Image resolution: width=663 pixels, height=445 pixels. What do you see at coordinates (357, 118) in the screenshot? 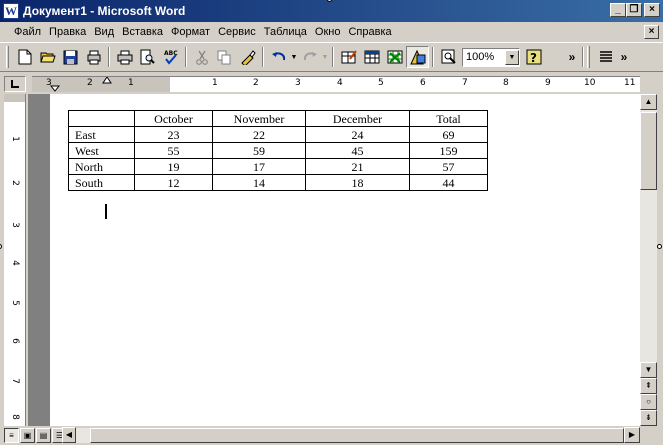
I see `table-header-cell: December` at bounding box center [357, 118].